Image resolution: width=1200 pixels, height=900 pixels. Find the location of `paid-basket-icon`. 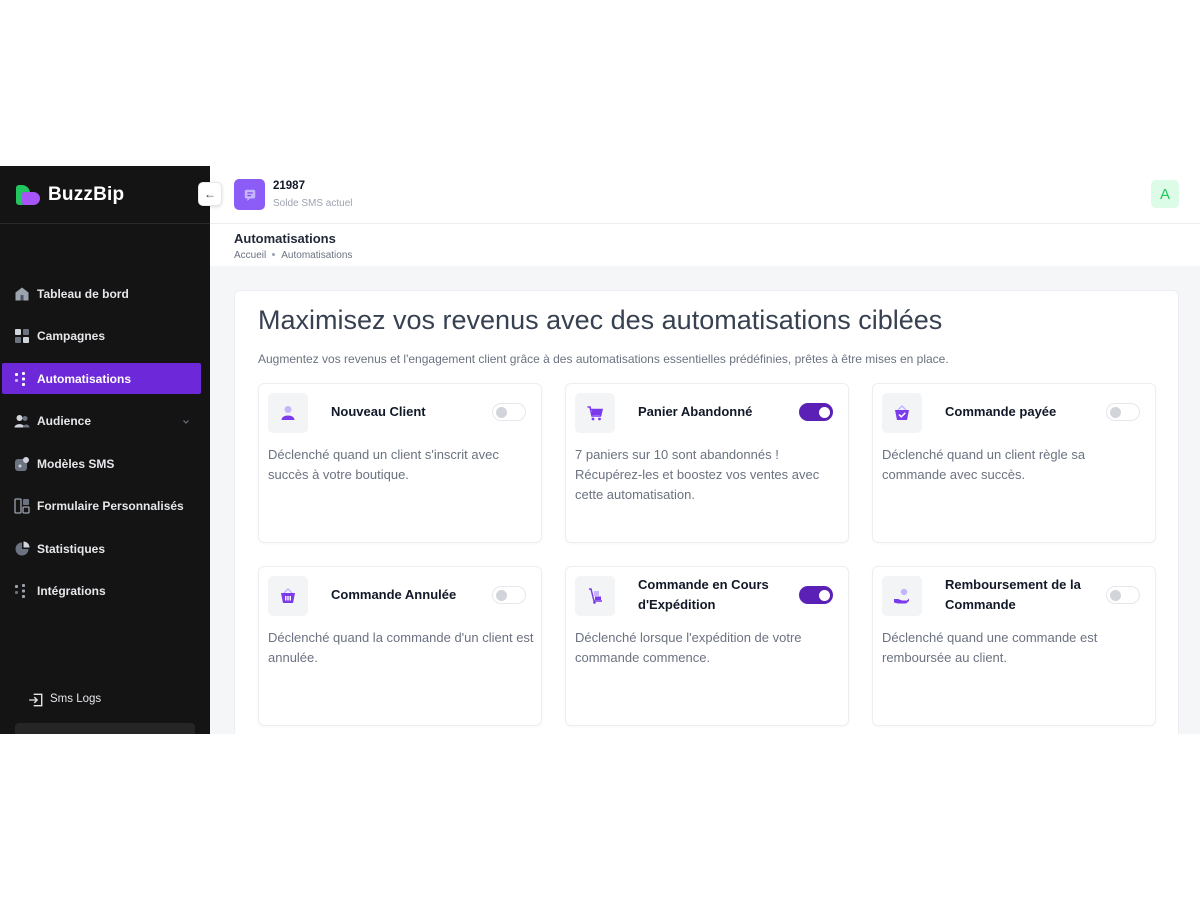

paid-basket-icon is located at coordinates (902, 413).